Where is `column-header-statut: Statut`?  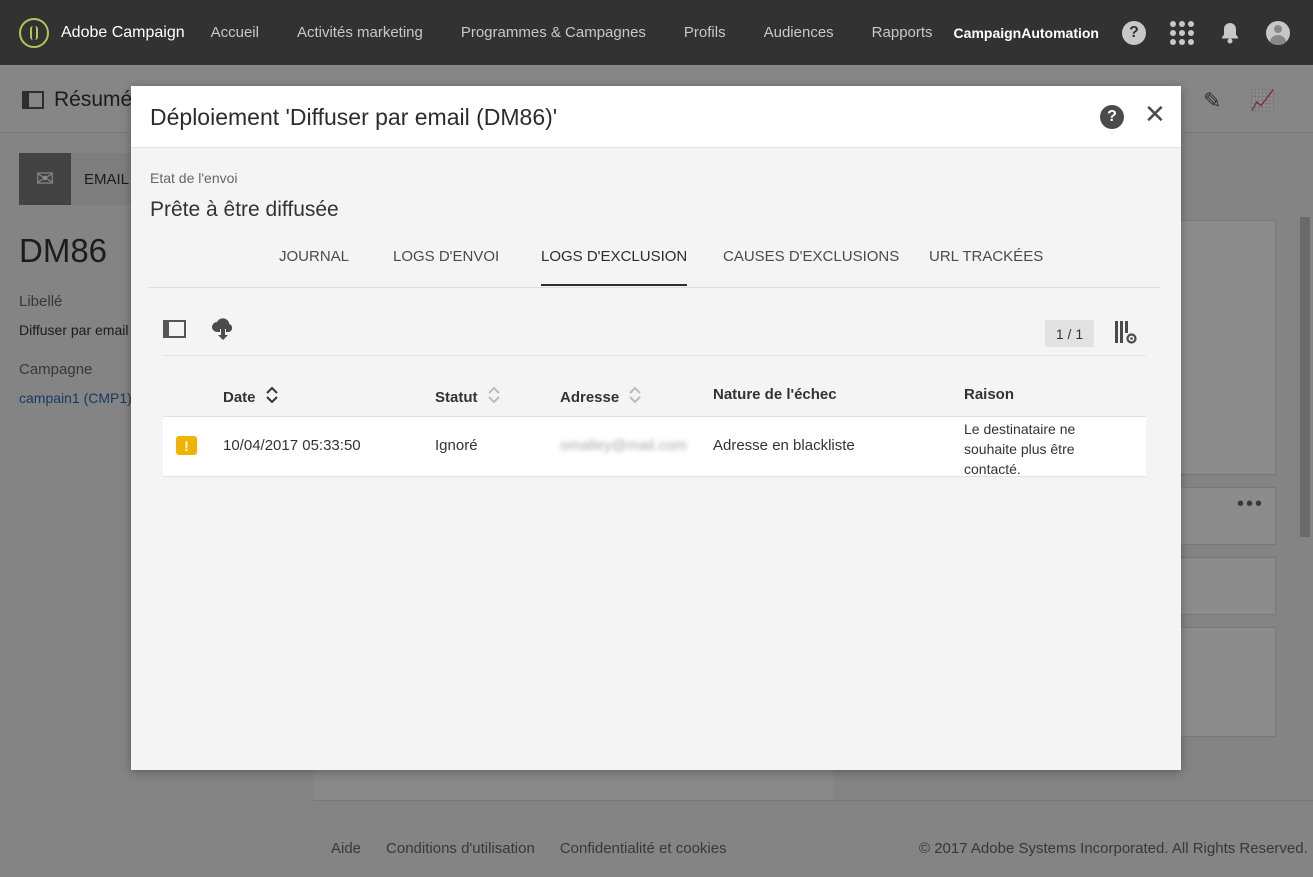 column-header-statut: Statut is located at coordinates (467, 397).